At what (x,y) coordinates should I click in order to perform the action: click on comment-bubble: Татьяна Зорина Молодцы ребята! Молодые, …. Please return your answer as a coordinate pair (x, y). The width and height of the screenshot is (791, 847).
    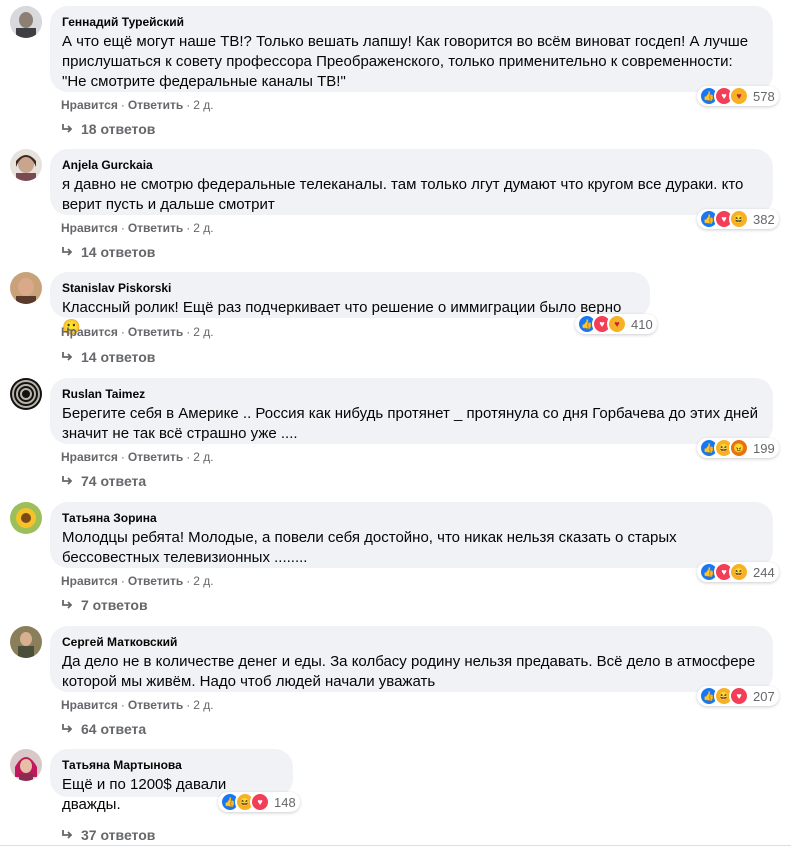
    Looking at the image, I should click on (411, 535).